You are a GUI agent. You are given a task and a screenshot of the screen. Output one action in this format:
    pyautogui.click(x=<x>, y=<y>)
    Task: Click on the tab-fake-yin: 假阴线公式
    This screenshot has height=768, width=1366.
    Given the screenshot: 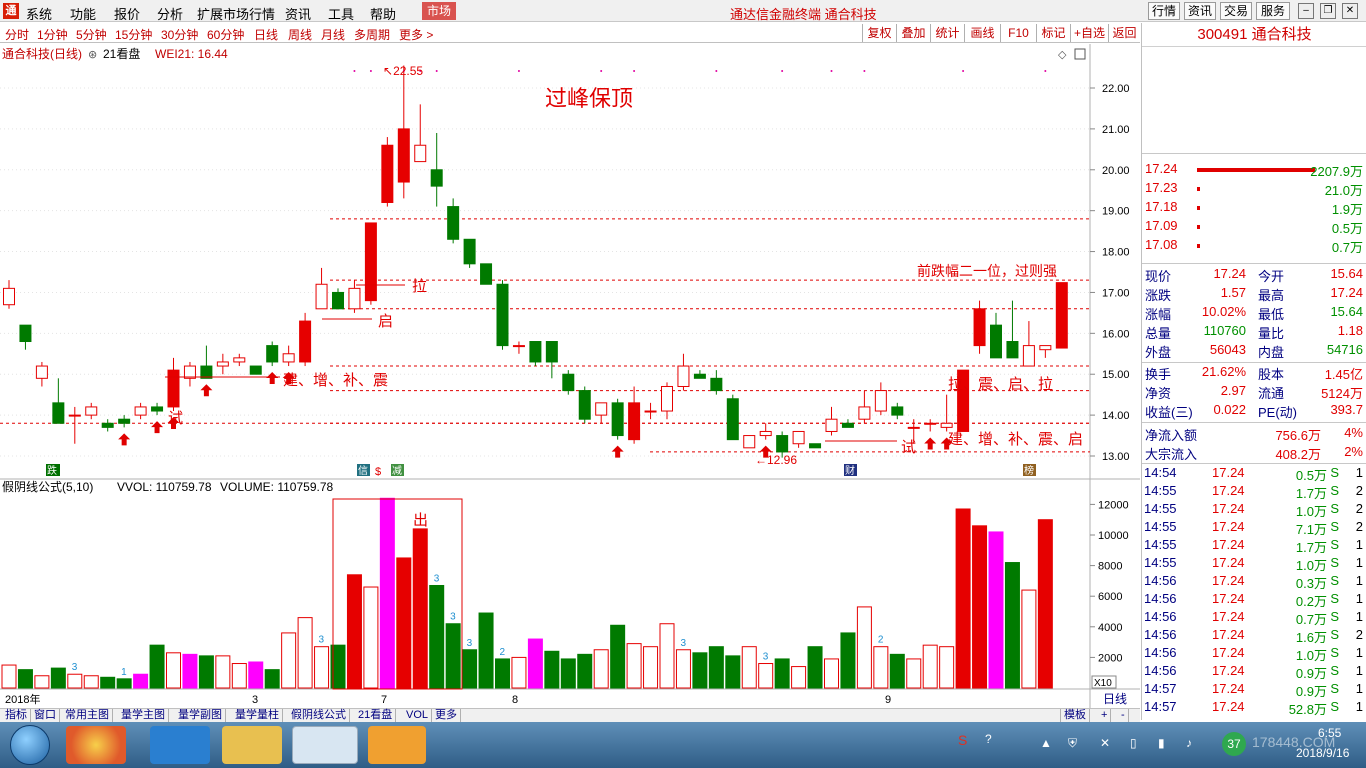 What is the action you would take?
    pyautogui.click(x=319, y=715)
    